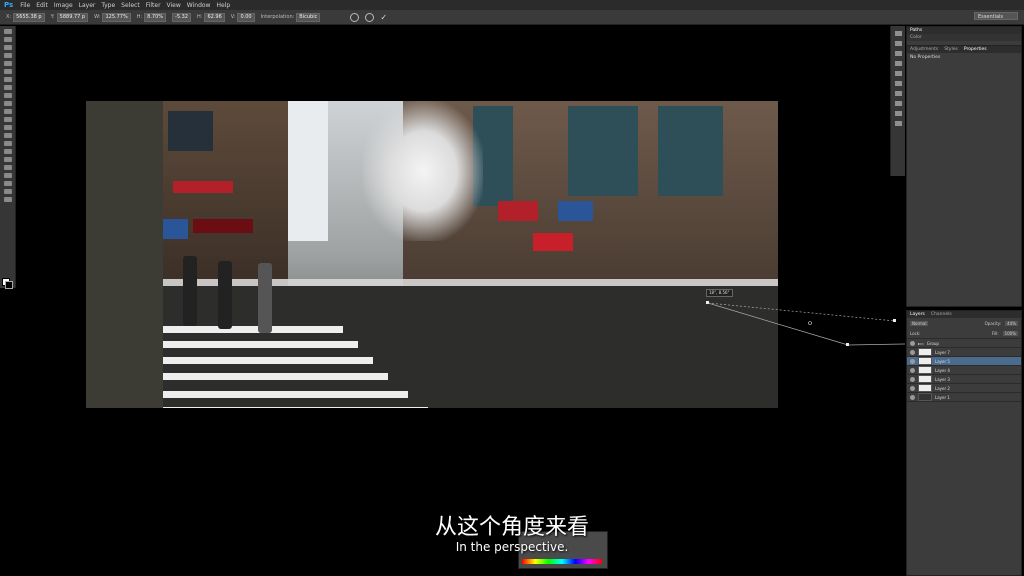 This screenshot has height=576, width=1024. What do you see at coordinates (7, 71) in the screenshot?
I see `eyedropper-tool-icon` at bounding box center [7, 71].